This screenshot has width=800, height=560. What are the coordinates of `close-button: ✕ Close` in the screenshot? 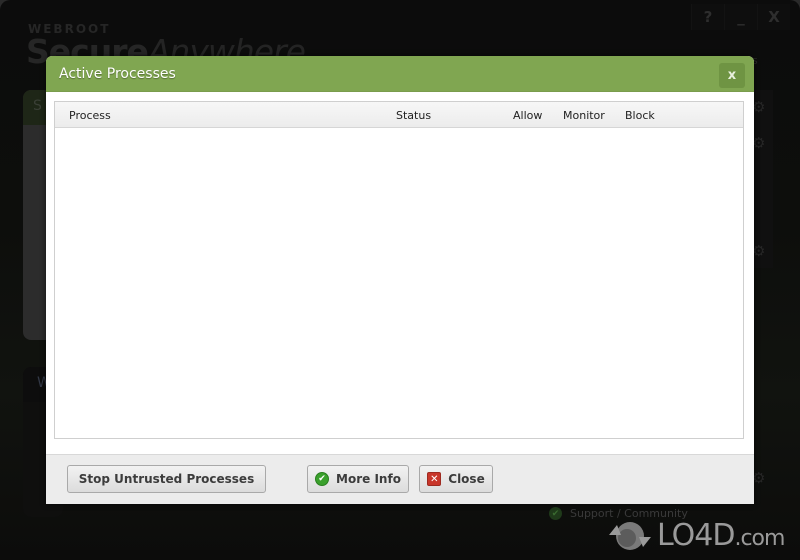 It's located at (456, 479).